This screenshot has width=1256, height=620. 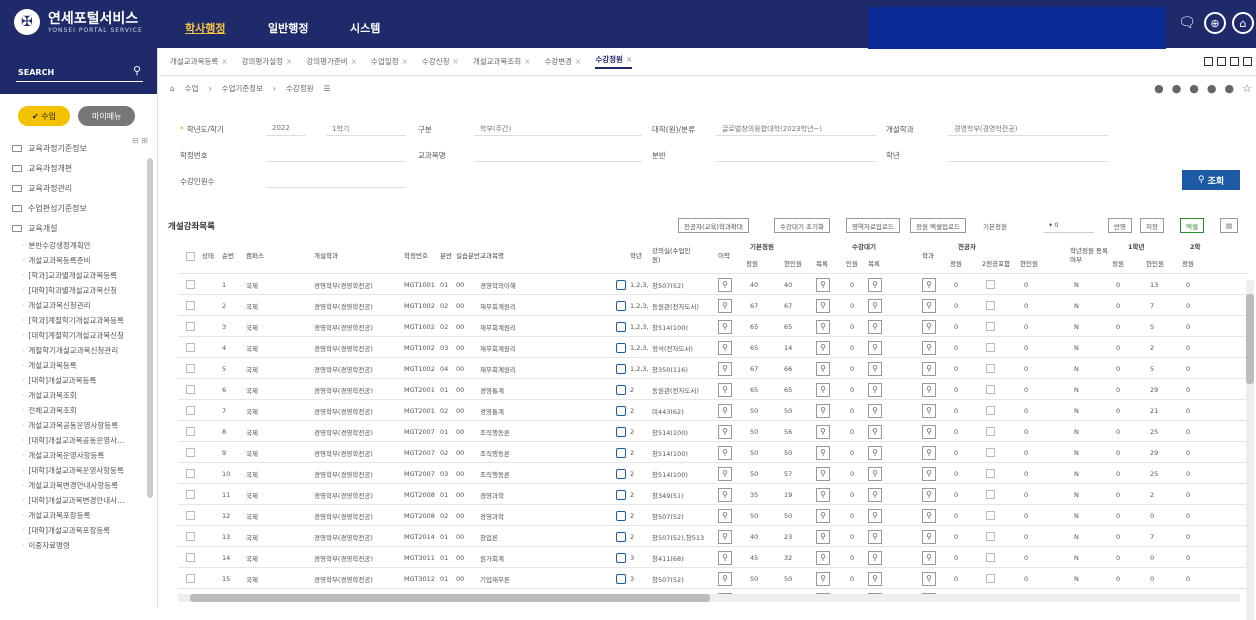 What do you see at coordinates (1152, 225) in the screenshot?
I see `save-button: 저장` at bounding box center [1152, 225].